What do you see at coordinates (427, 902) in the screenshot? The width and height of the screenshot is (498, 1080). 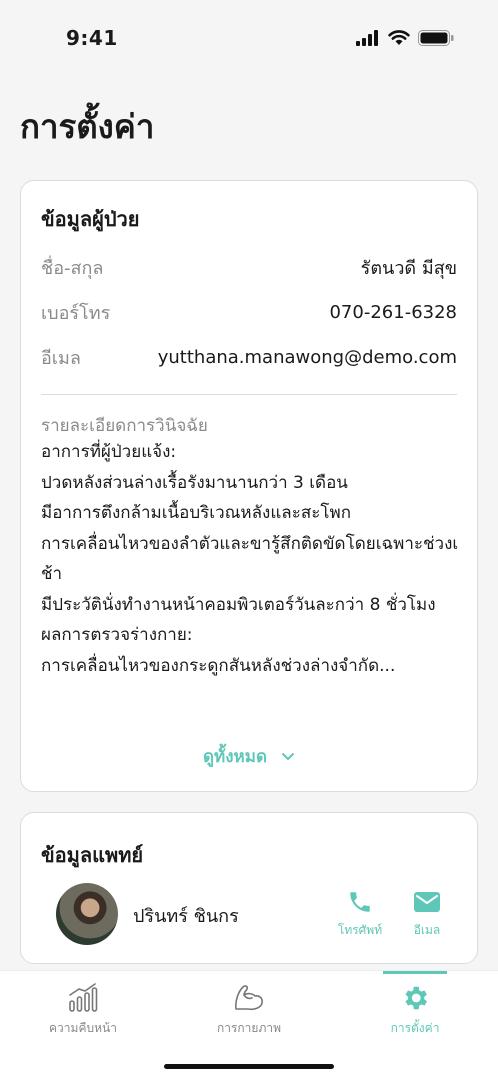 I see `mail-icon` at bounding box center [427, 902].